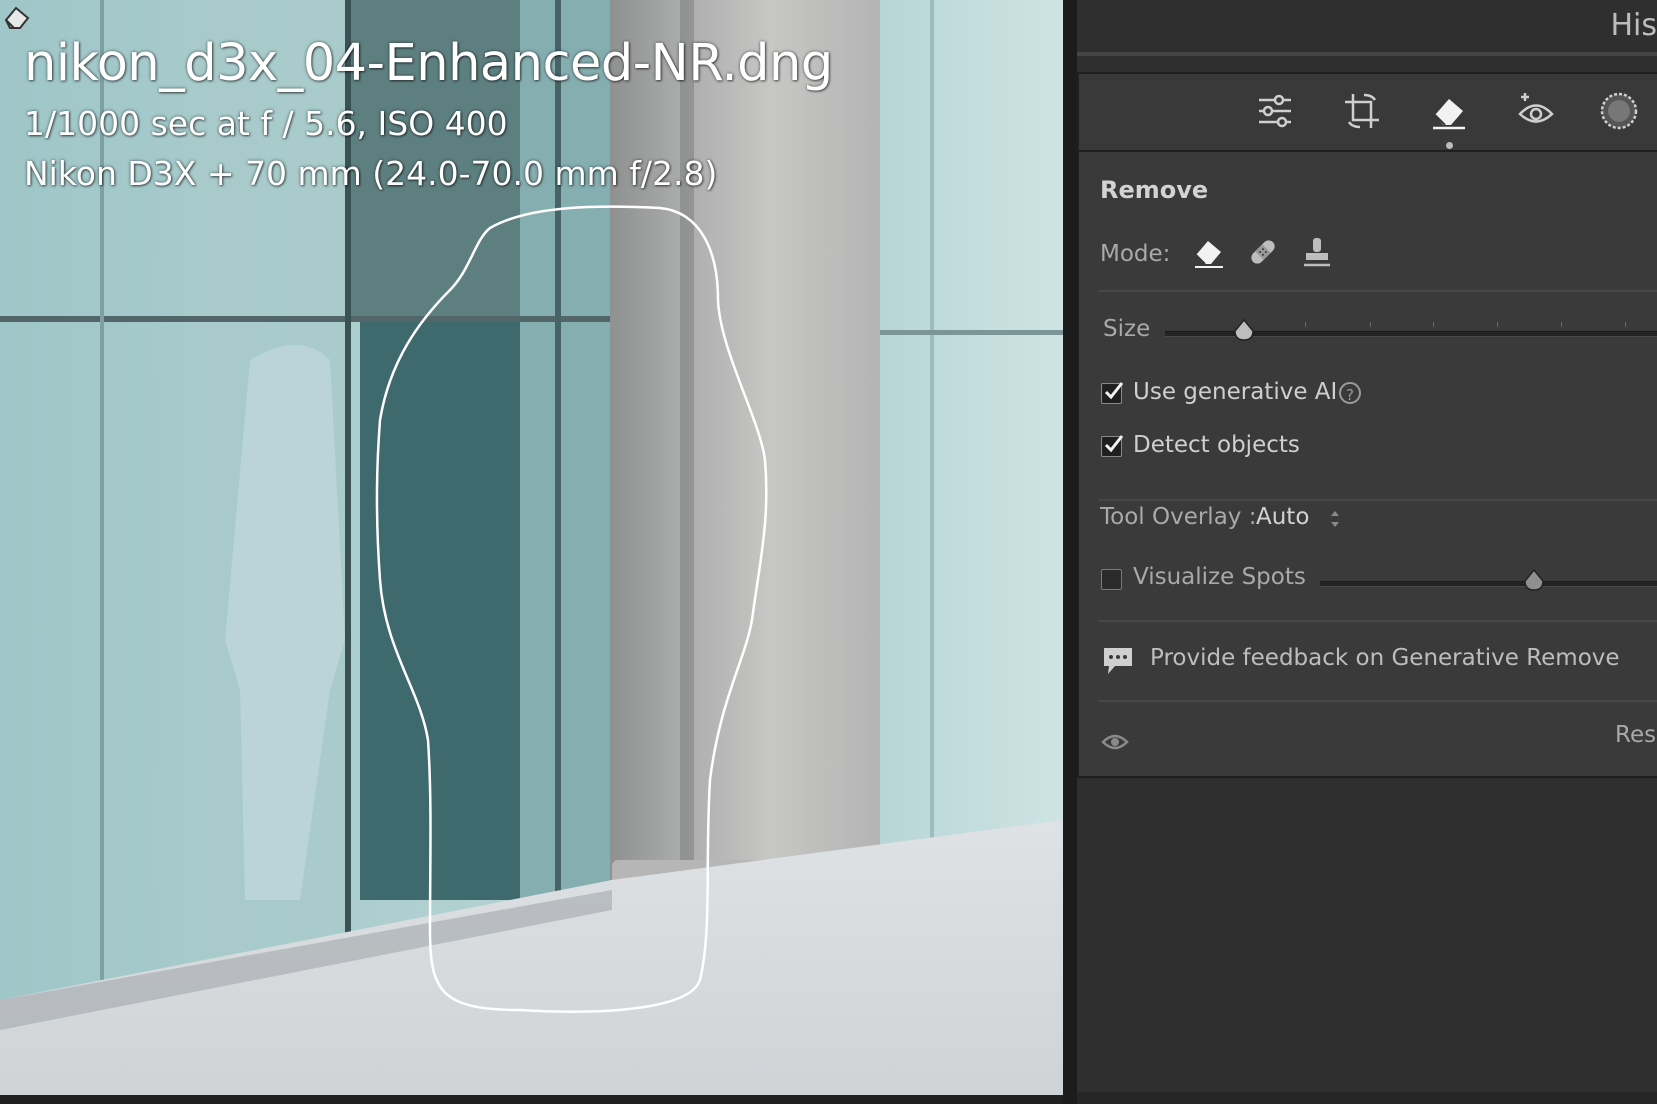  I want to click on eraser-cursor-icon, so click(17, 17).